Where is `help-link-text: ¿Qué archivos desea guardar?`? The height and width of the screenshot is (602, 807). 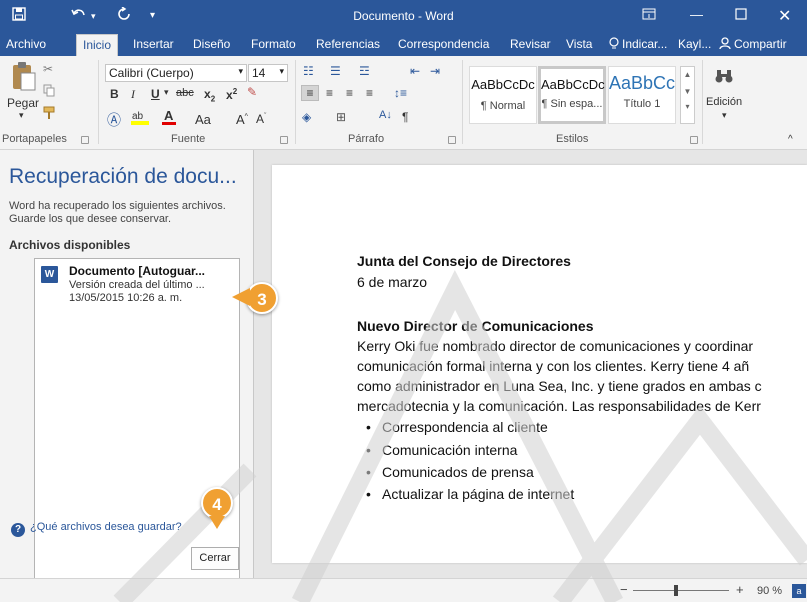
help-link-text: ¿Qué archivos desea guardar? is located at coordinates (106, 527).